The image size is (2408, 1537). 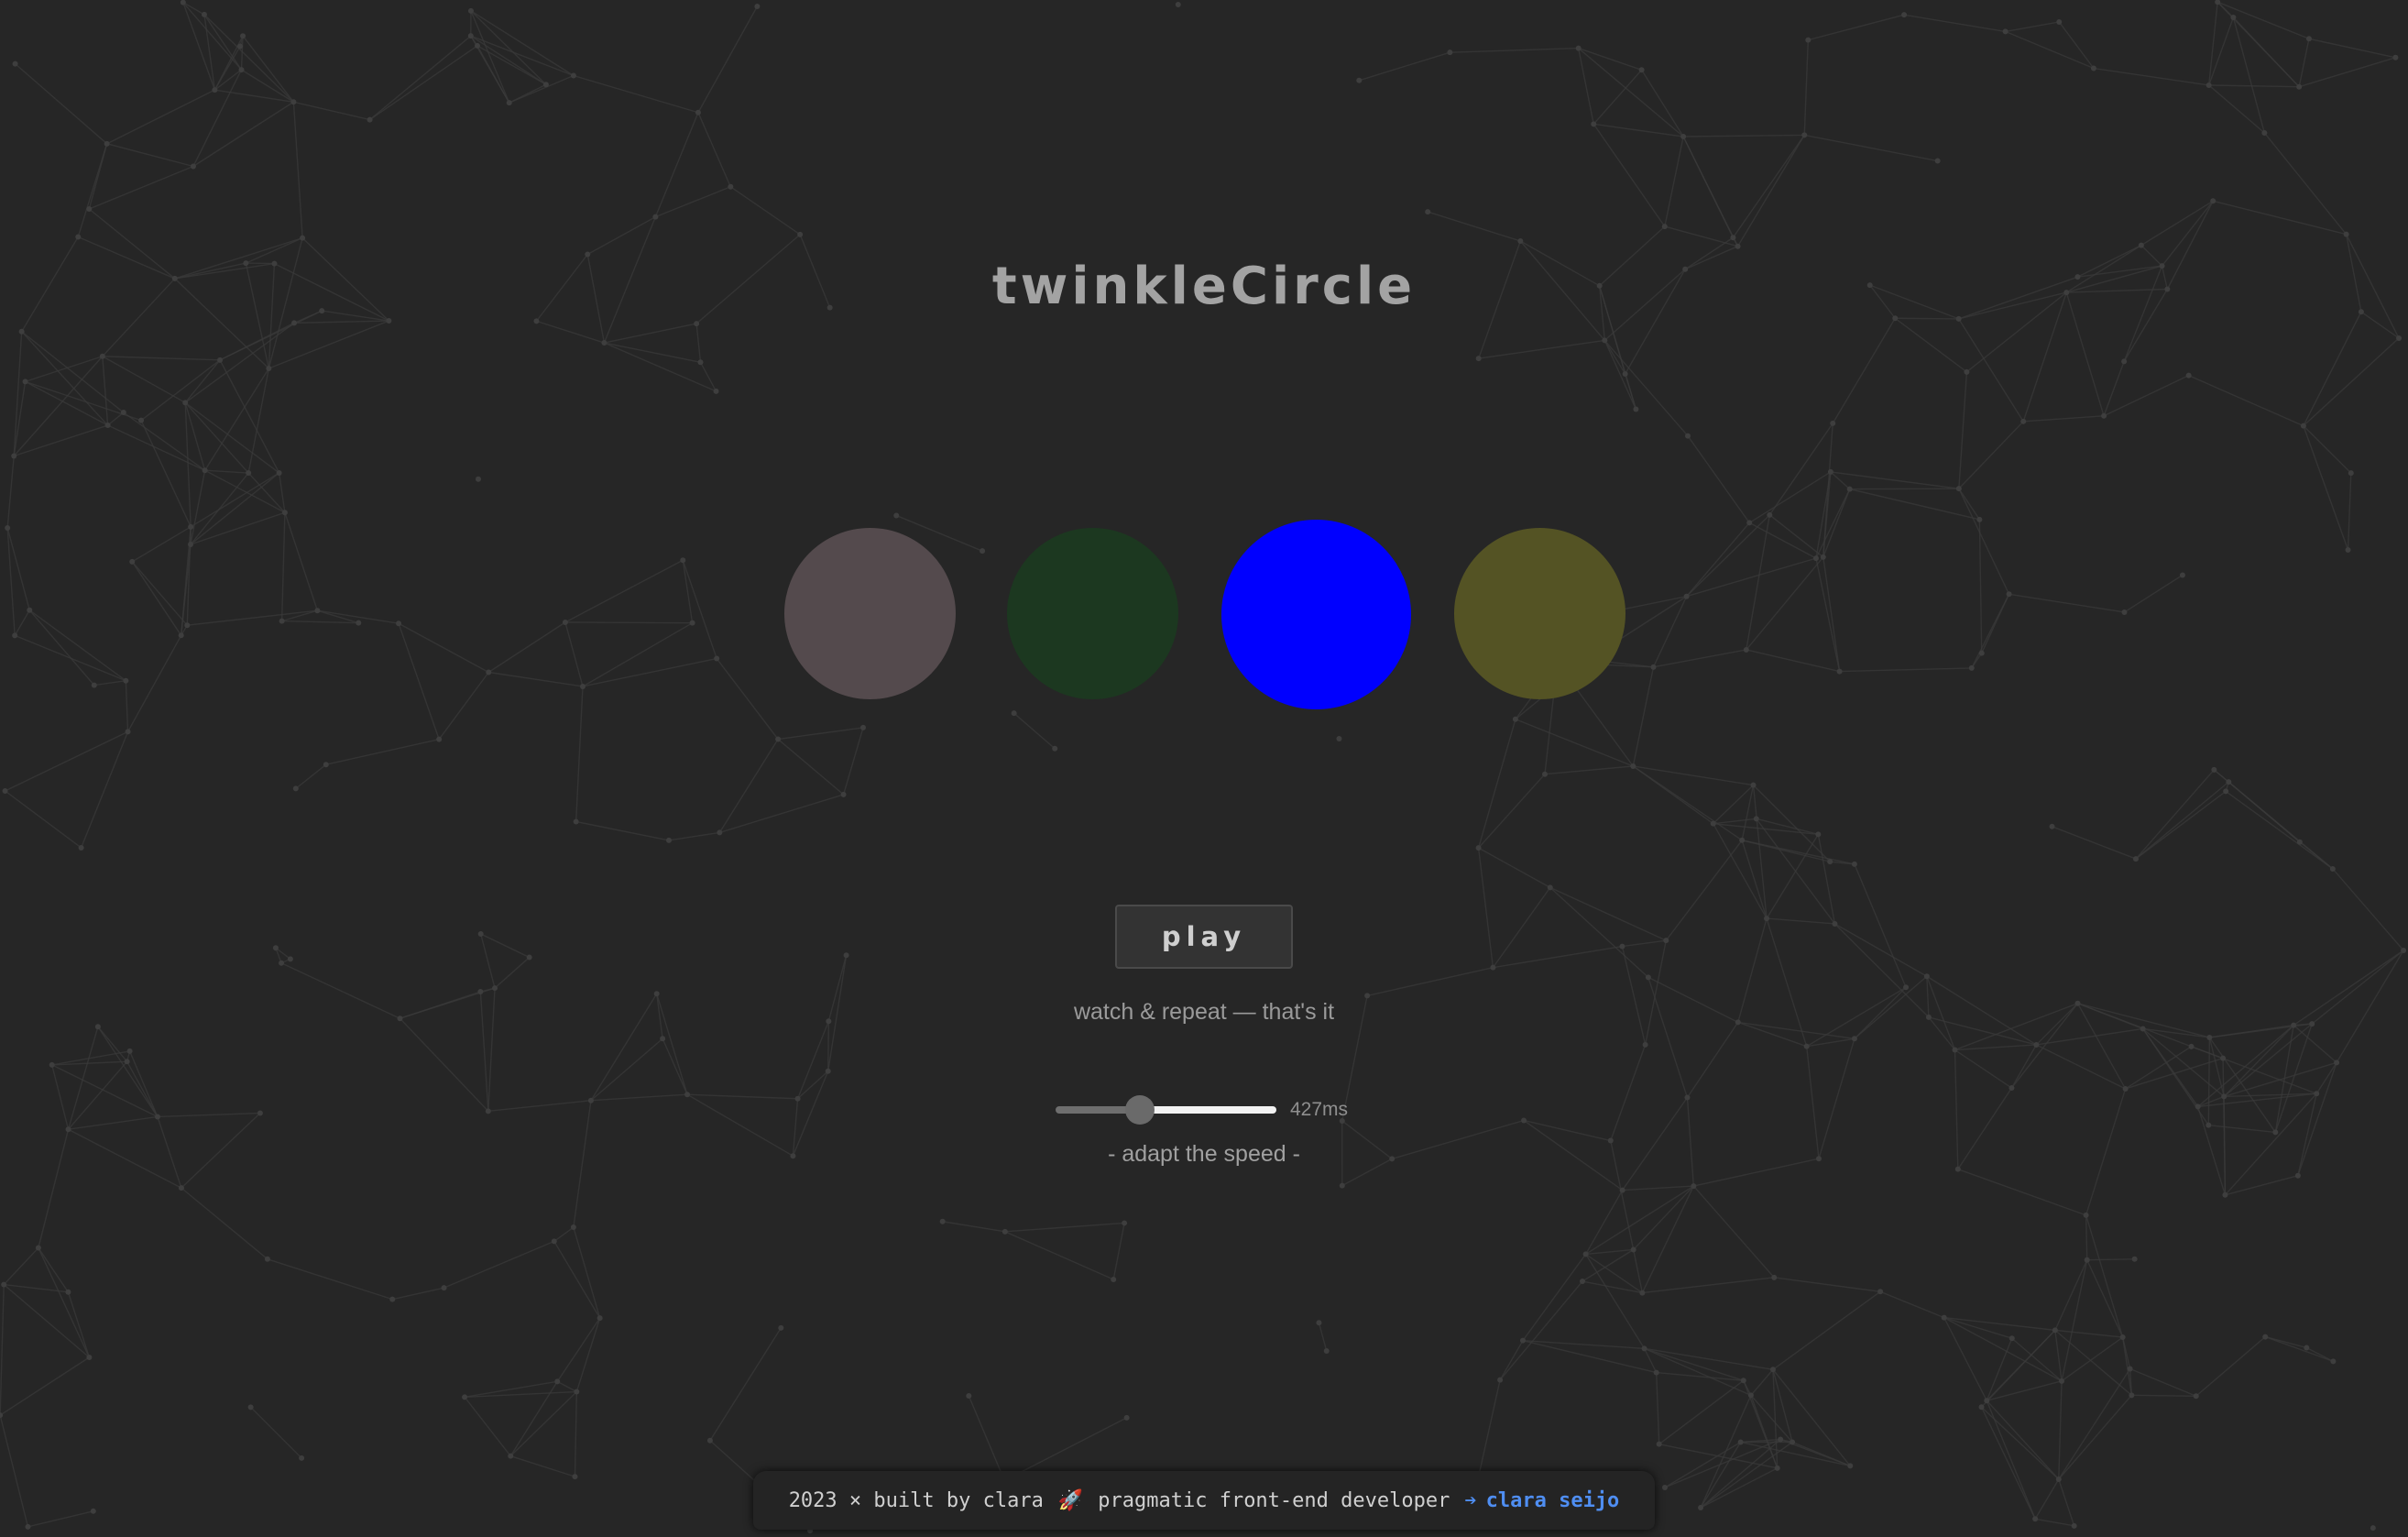 I want to click on speed-slider-track, so click(x=1208, y=1110).